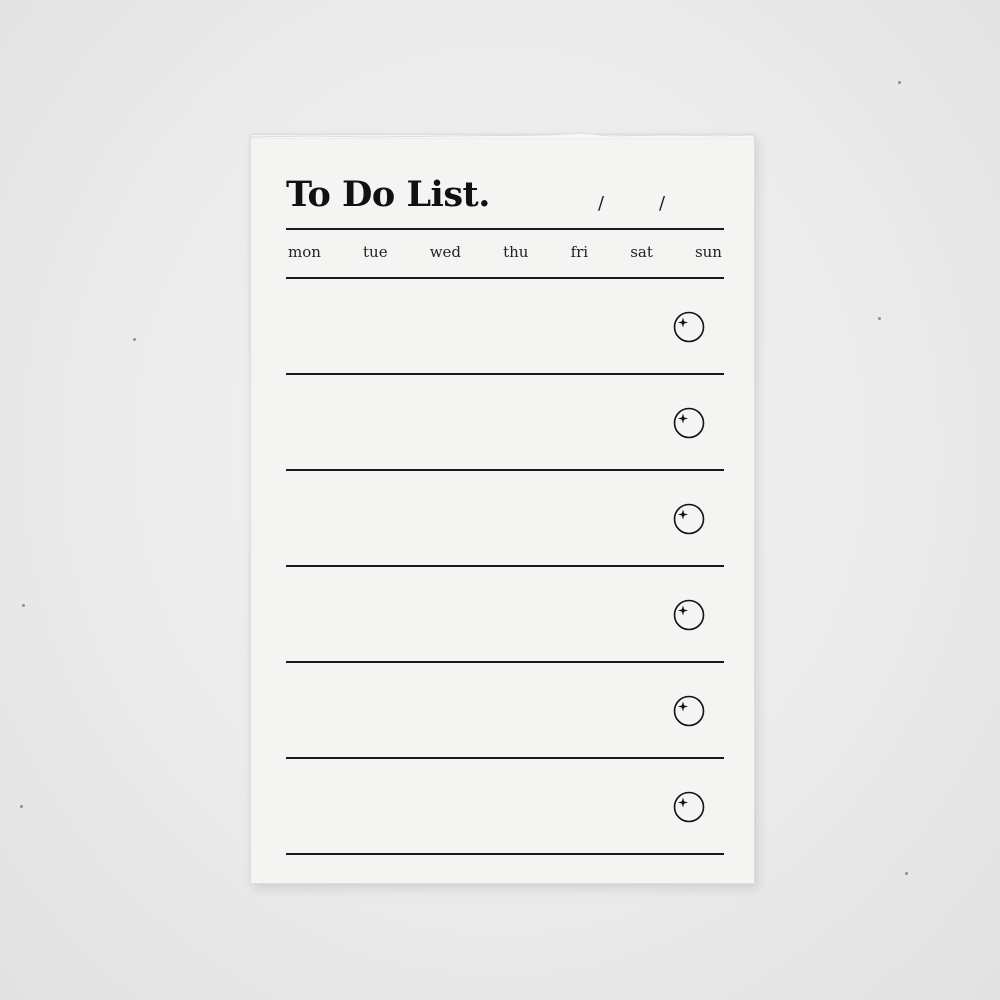 The image size is (1000, 1000). Describe the element at coordinates (515, 254) in the screenshot. I see `day-thu: thu` at that location.